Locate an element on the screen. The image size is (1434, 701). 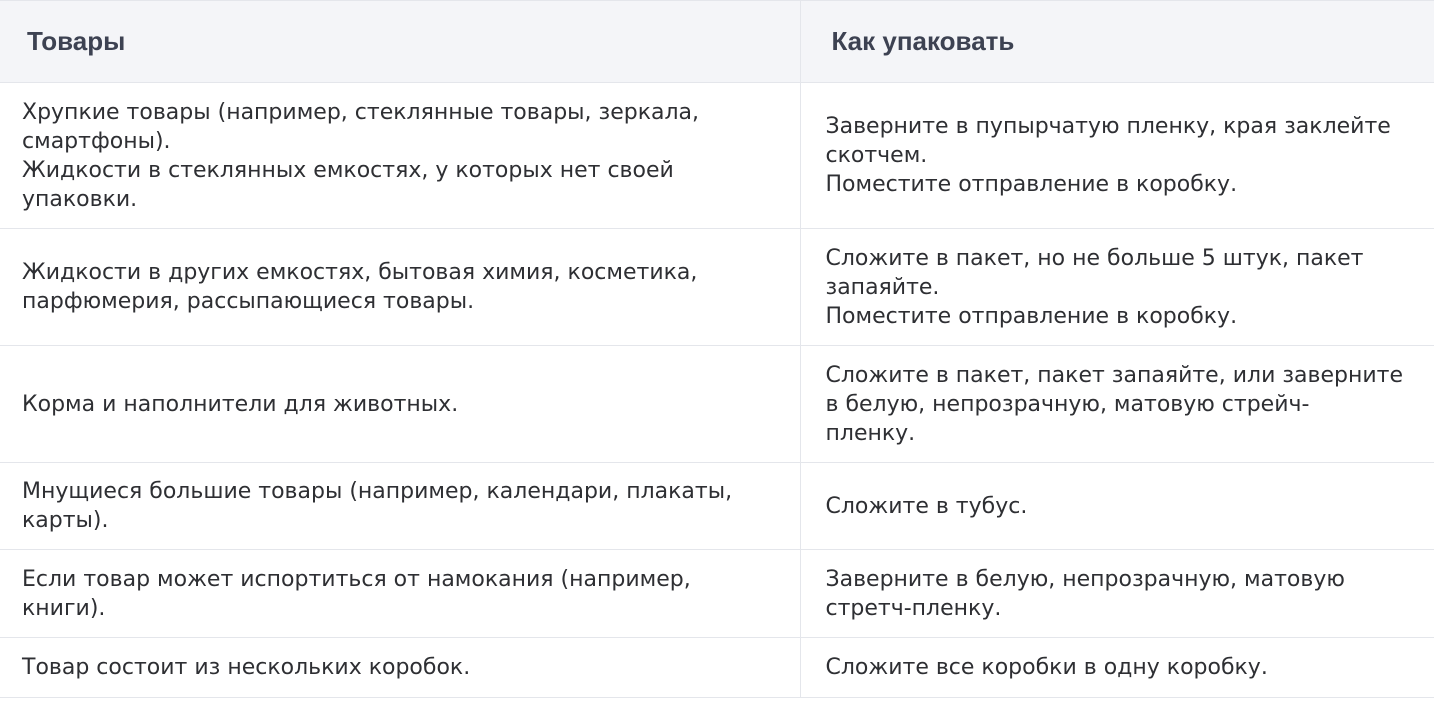
cell-line: в белую, непрозрачную, матовую стрейч- is located at coordinates (1067, 404).